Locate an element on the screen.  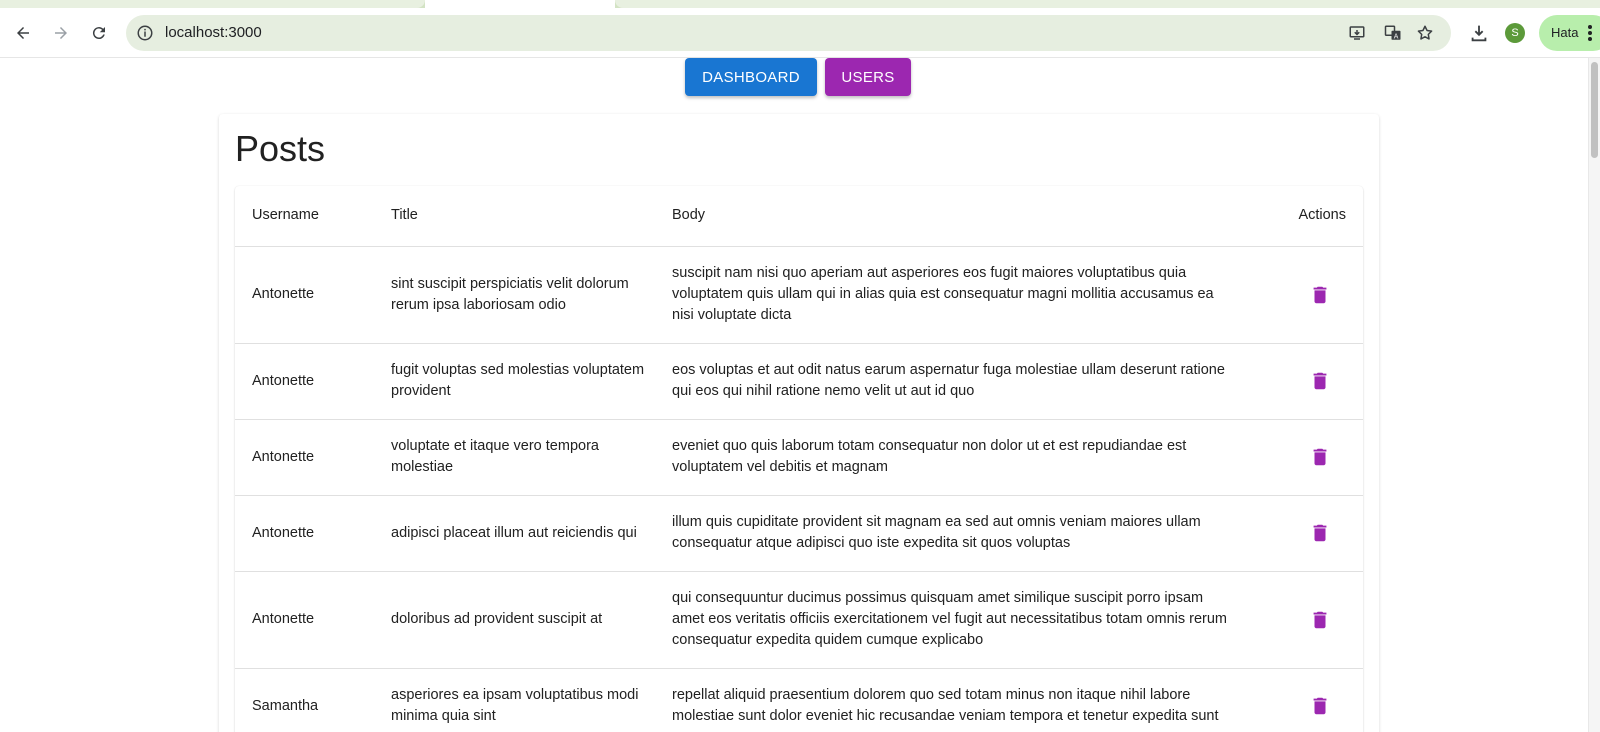
download-icon is located at coordinates (1479, 33).